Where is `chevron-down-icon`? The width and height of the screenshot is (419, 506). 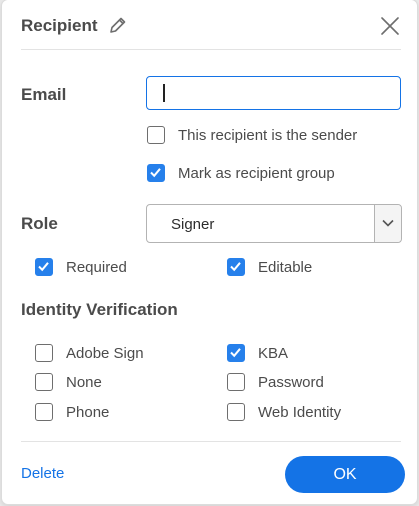 chevron-down-icon is located at coordinates (388, 223).